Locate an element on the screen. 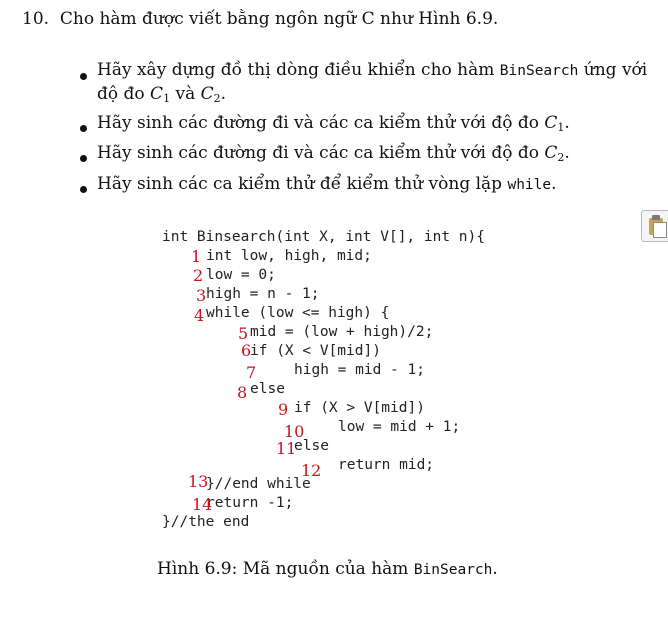 The image size is (668, 617). code-line: int low, high, mid; is located at coordinates (289, 256).